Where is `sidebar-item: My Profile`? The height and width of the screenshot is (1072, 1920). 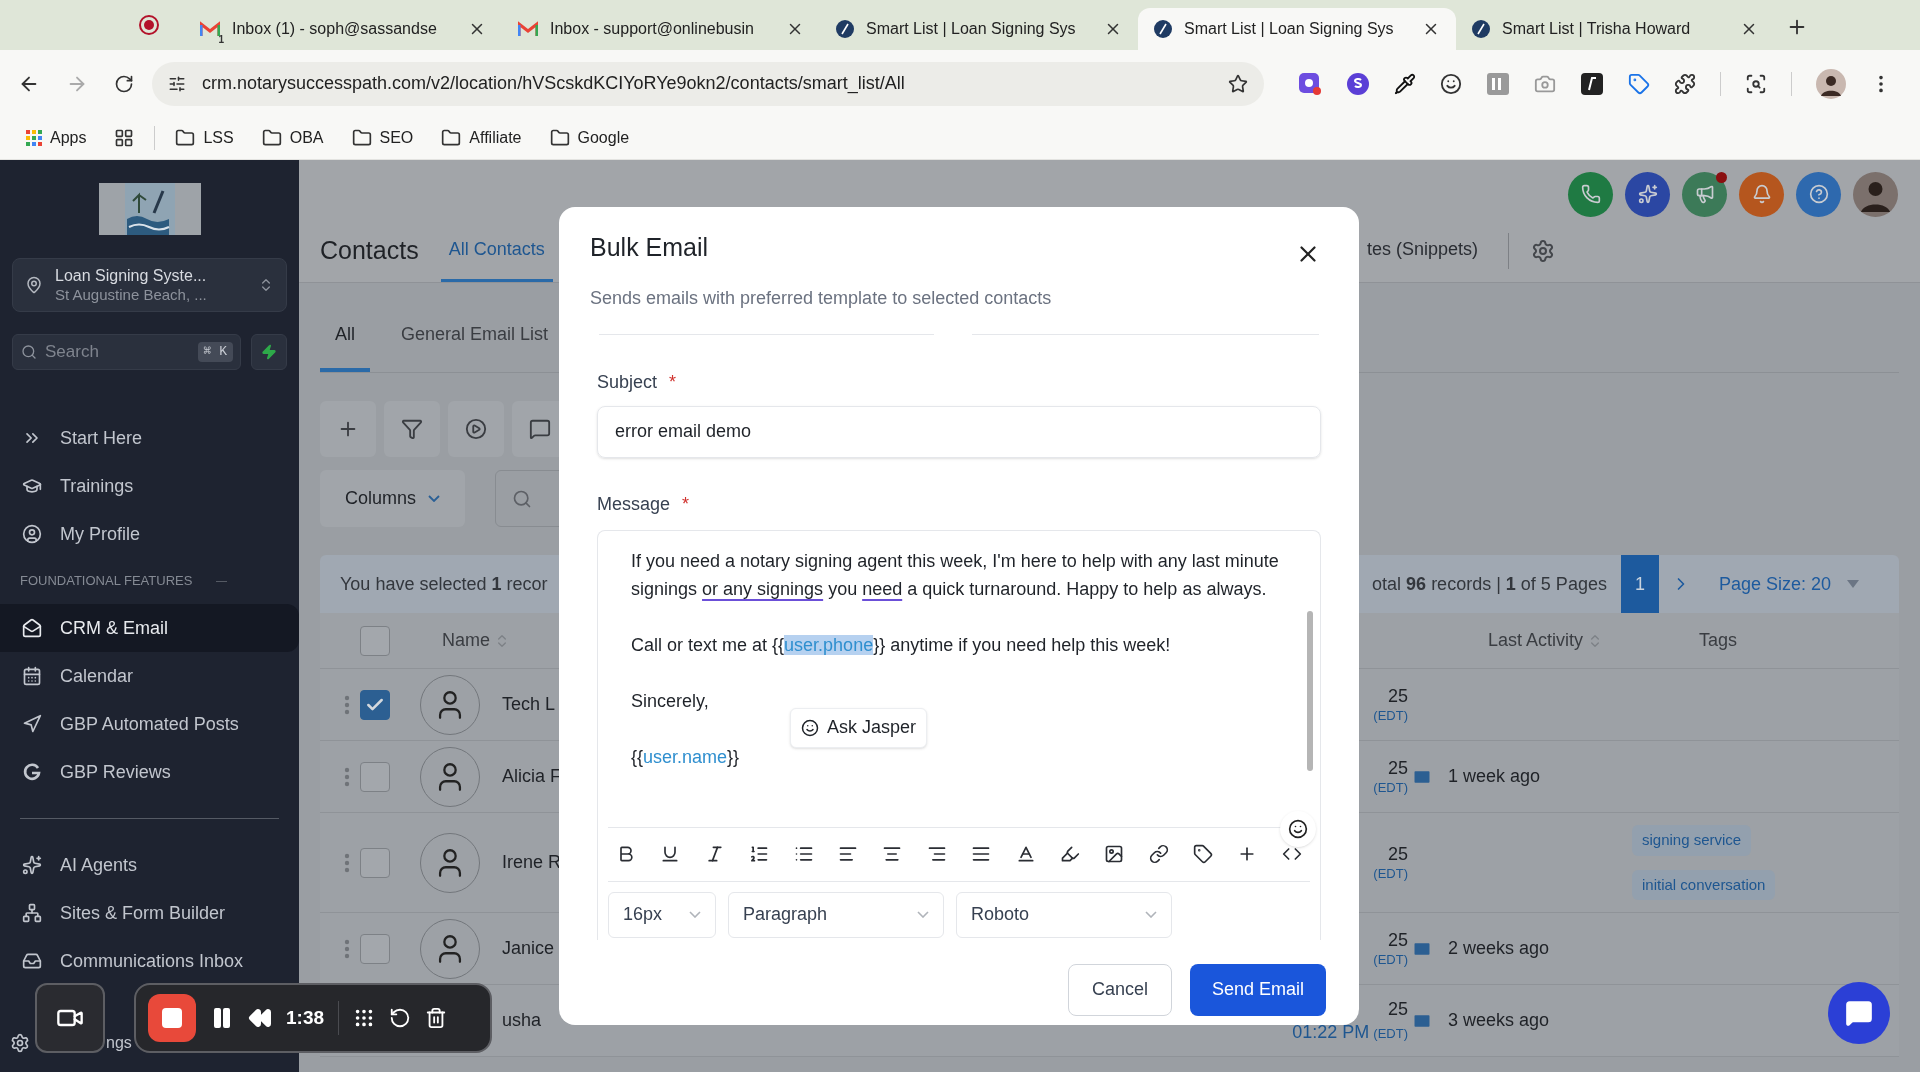
sidebar-item: My Profile is located at coordinates (149, 534).